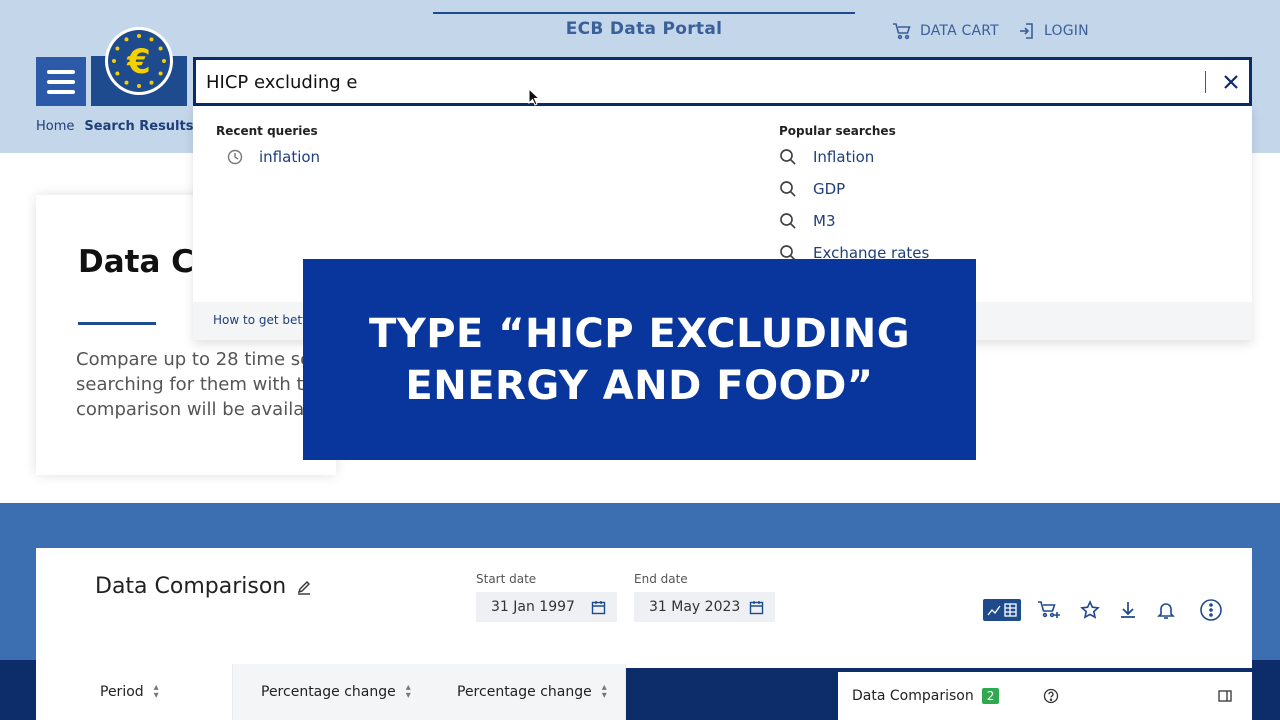  Describe the element at coordinates (1066, 31) in the screenshot. I see `login-label: LOGIN` at that location.